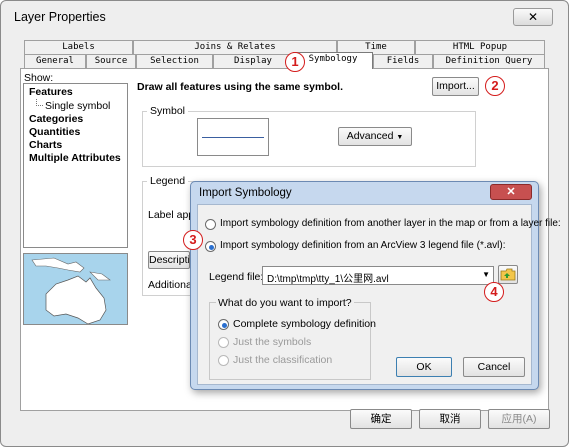 This screenshot has width=569, height=447. Describe the element at coordinates (223, 324) in the screenshot. I see `radio-complete-definition` at that location.